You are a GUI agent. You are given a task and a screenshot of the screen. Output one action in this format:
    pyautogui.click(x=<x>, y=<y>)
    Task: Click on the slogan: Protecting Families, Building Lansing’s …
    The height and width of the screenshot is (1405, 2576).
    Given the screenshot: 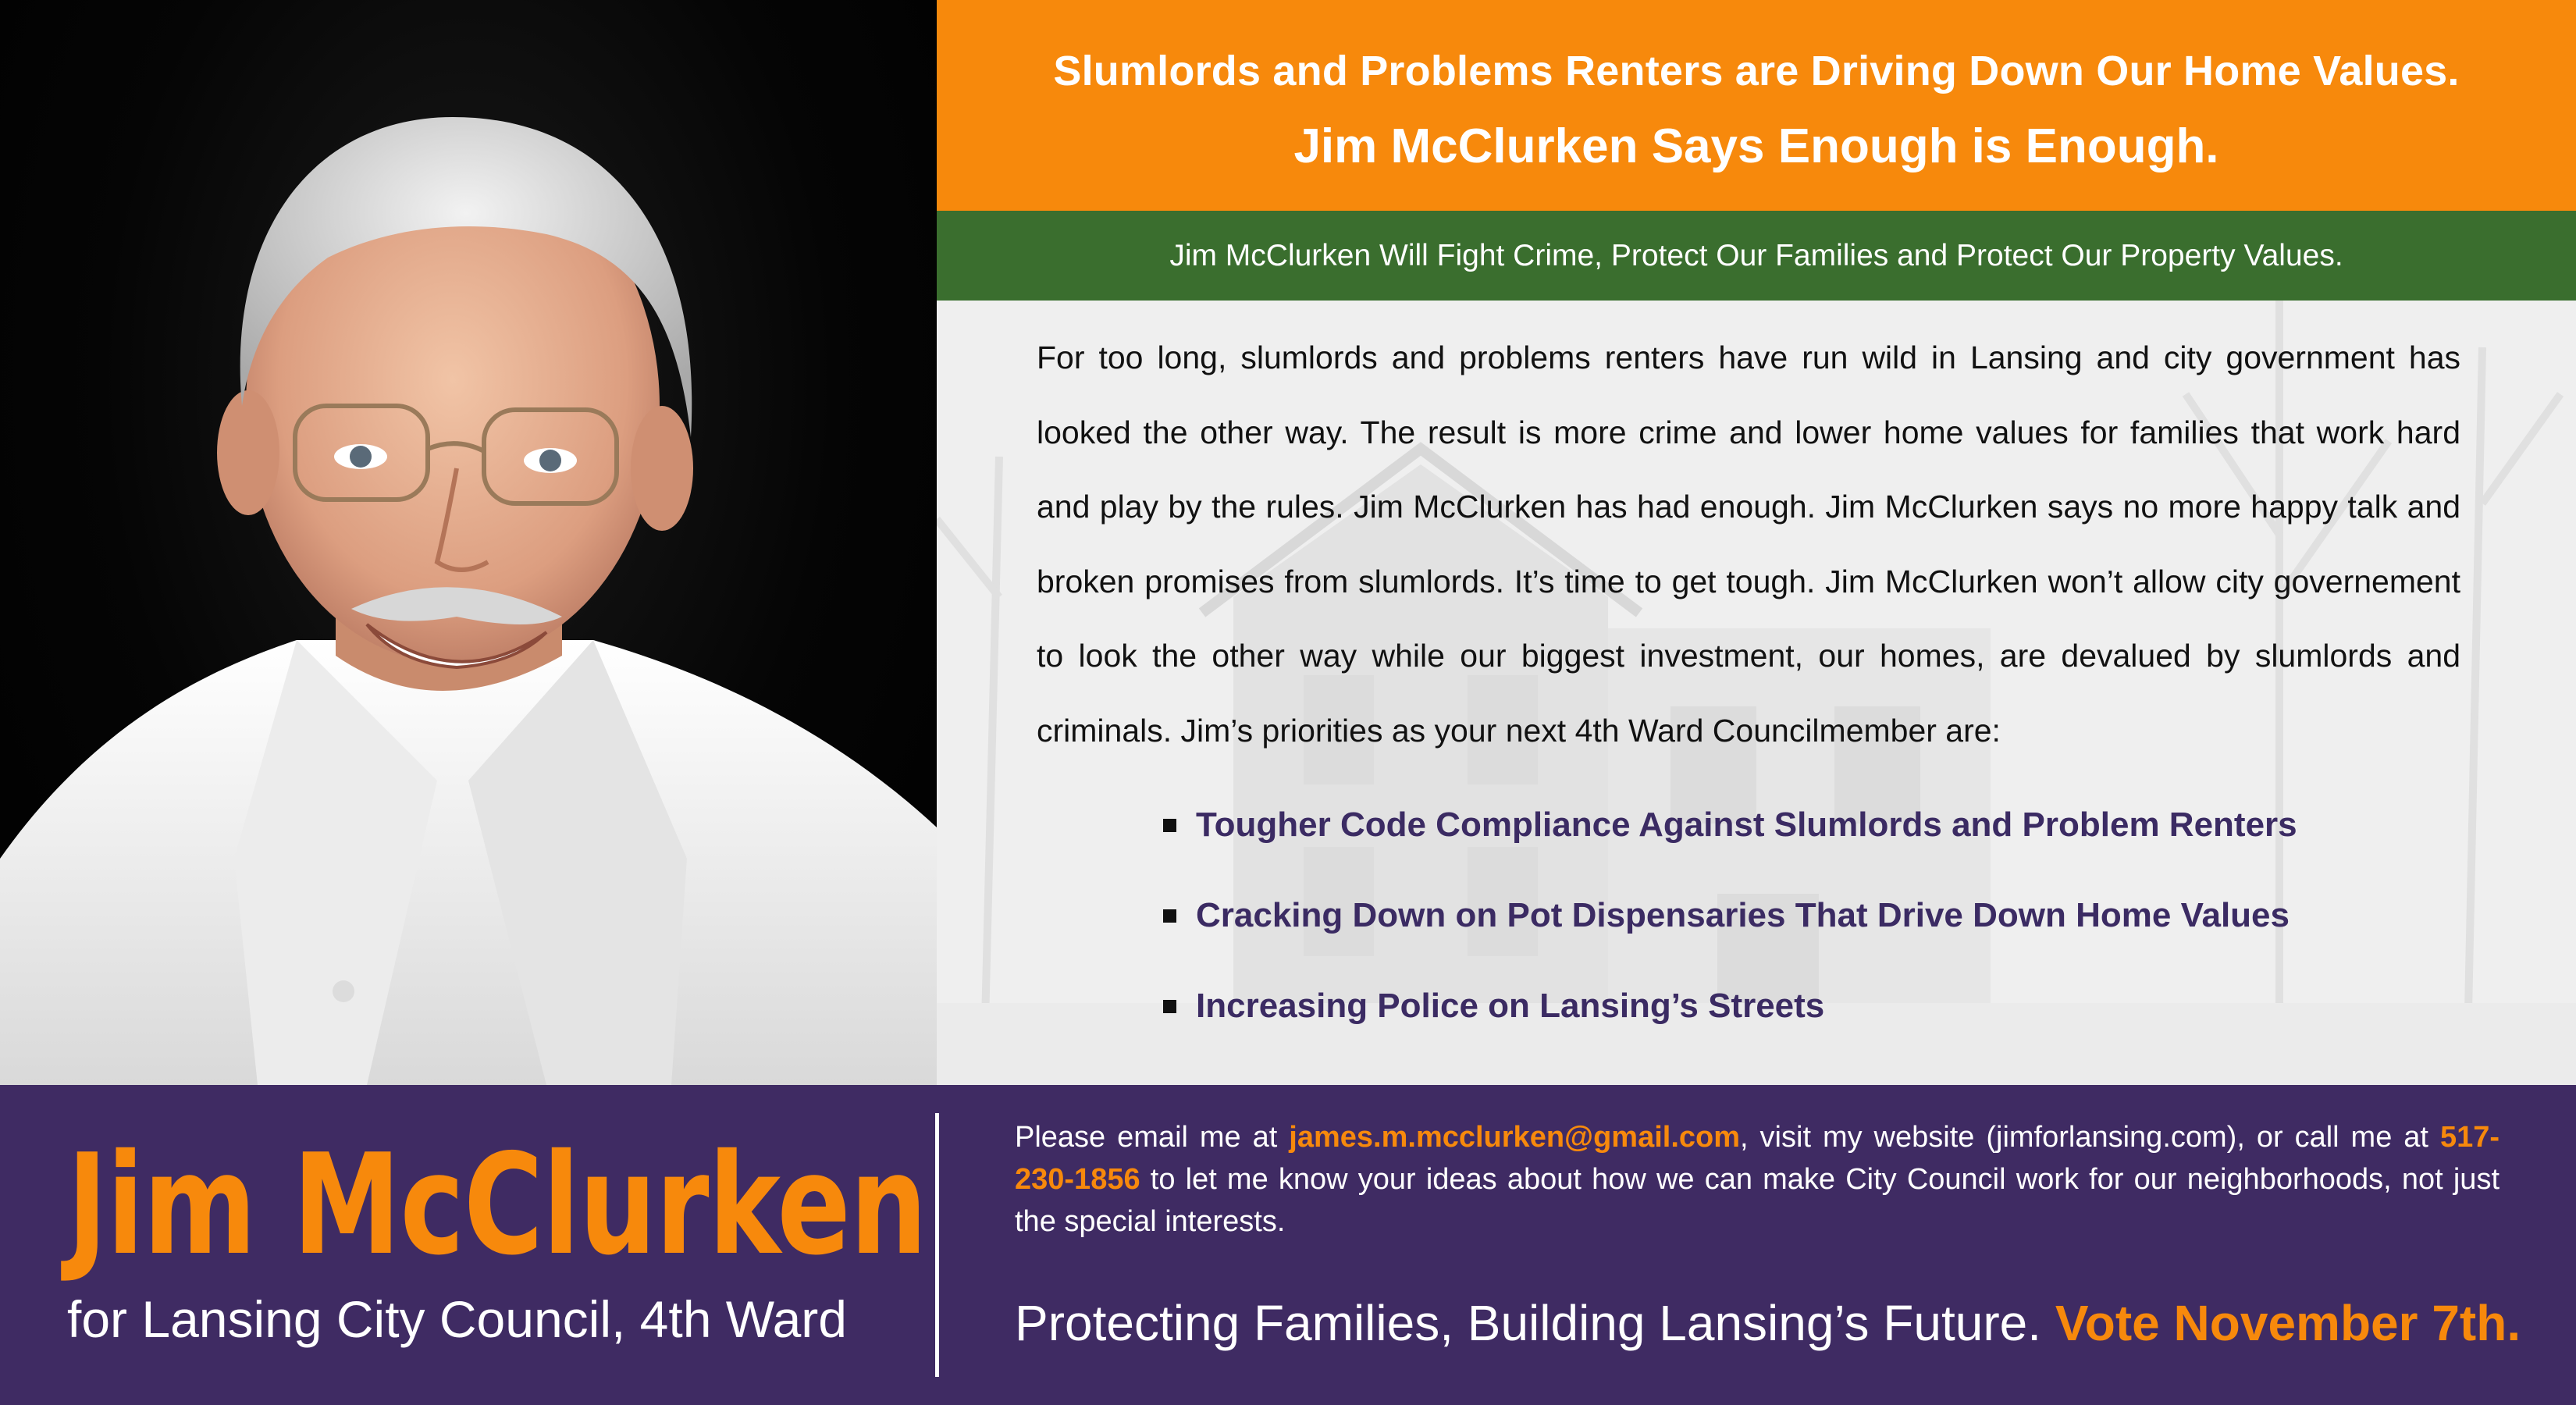 What is the action you would take?
    pyautogui.click(x=1768, y=1323)
    